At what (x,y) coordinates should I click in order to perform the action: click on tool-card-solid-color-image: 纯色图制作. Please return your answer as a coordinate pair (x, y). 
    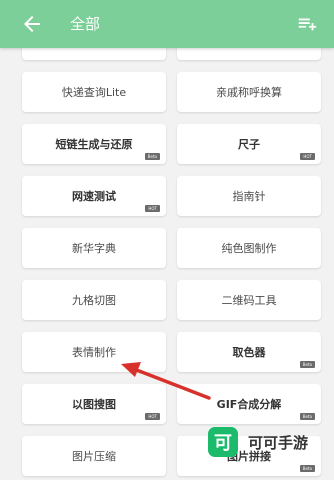
    Looking at the image, I should click on (249, 248).